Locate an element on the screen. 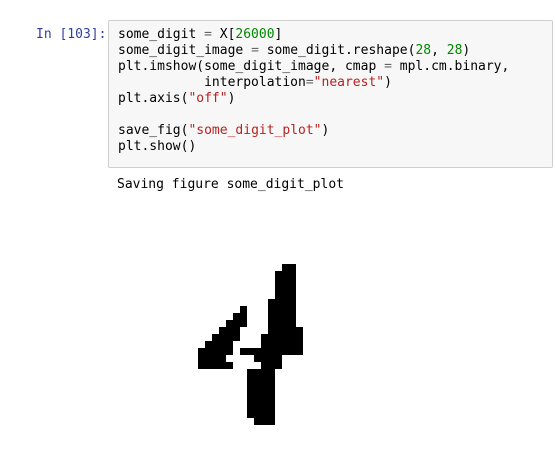  code-token: mpl.cm.binary, is located at coordinates (450, 66).